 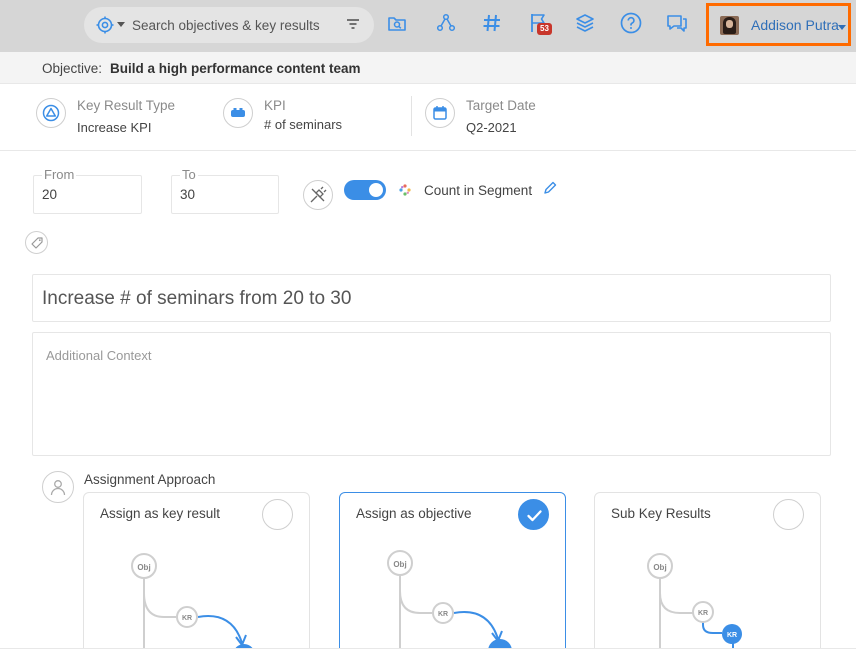 What do you see at coordinates (238, 113) in the screenshot?
I see `kpi-icon` at bounding box center [238, 113].